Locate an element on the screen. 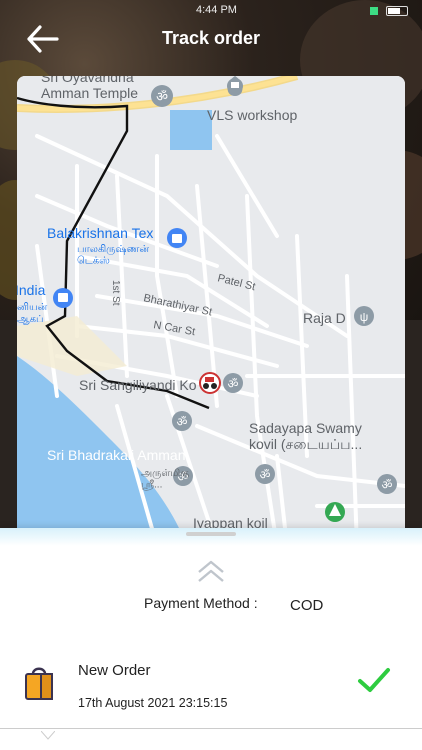 This screenshot has width=422, height=750. map-label-first-st: 1st St is located at coordinates (115, 293).